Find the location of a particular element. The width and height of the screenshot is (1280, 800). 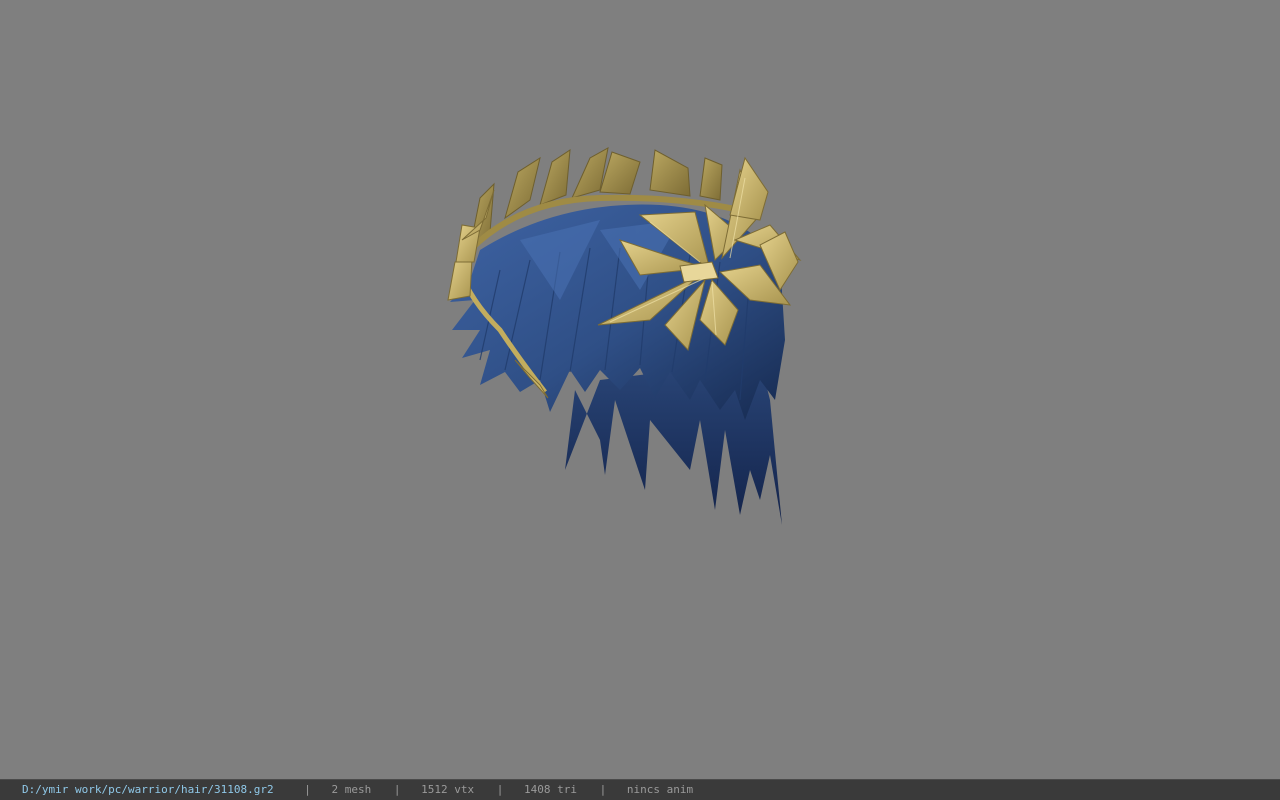

status-file-path: D:/ymir work/pc/warrior/hair/31108.gr2 is located at coordinates (148, 789).